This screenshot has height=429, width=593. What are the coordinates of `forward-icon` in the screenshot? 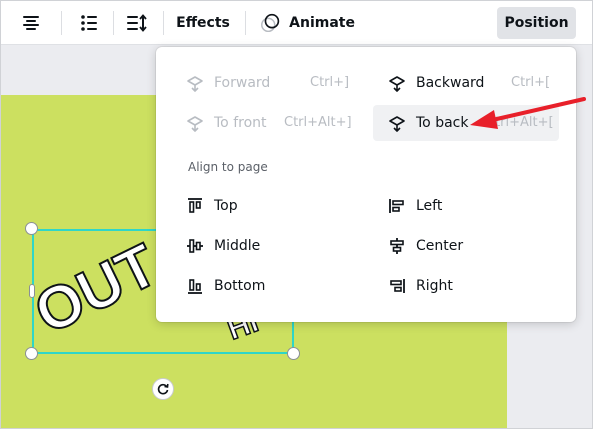 It's located at (195, 83).